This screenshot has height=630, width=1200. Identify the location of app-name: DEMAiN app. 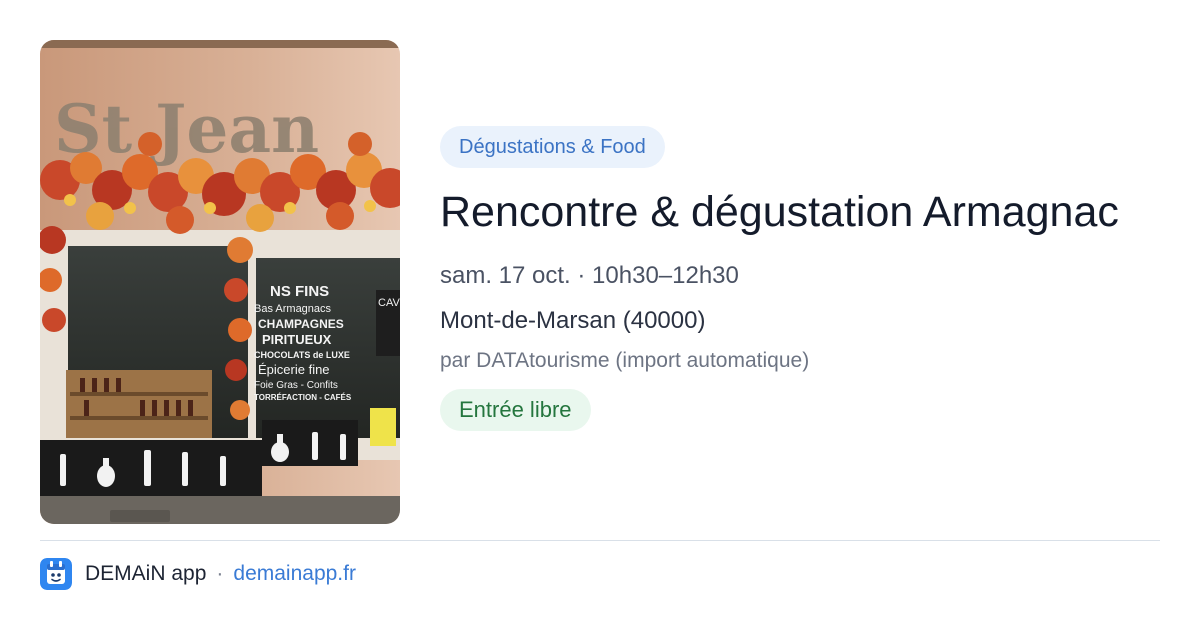
(146, 573).